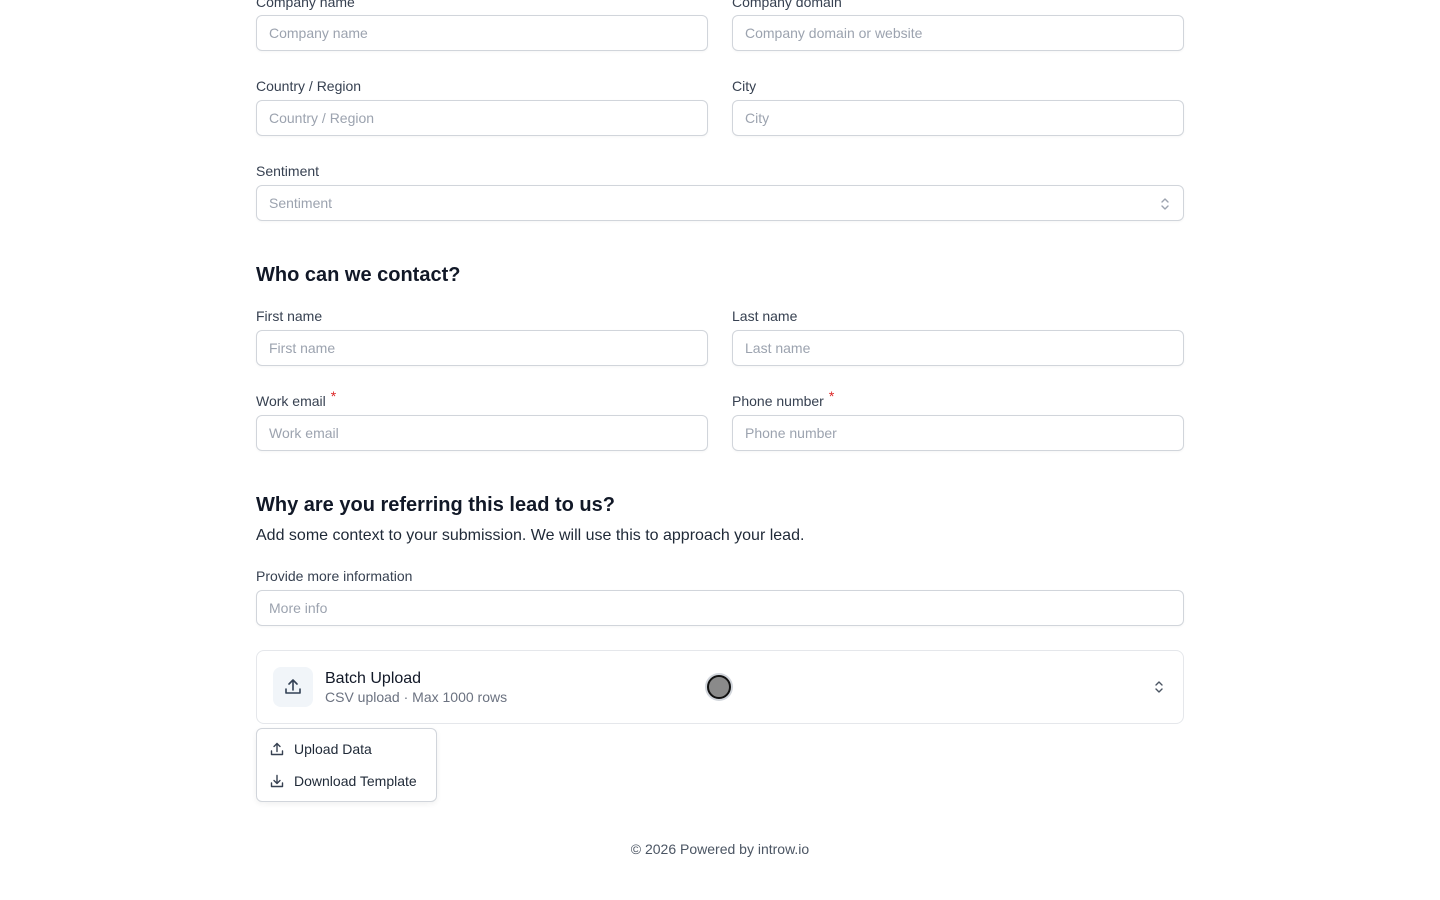 Image resolution: width=1440 pixels, height=900 pixels. I want to click on contact-heading: Who can we contact?, so click(358, 275).